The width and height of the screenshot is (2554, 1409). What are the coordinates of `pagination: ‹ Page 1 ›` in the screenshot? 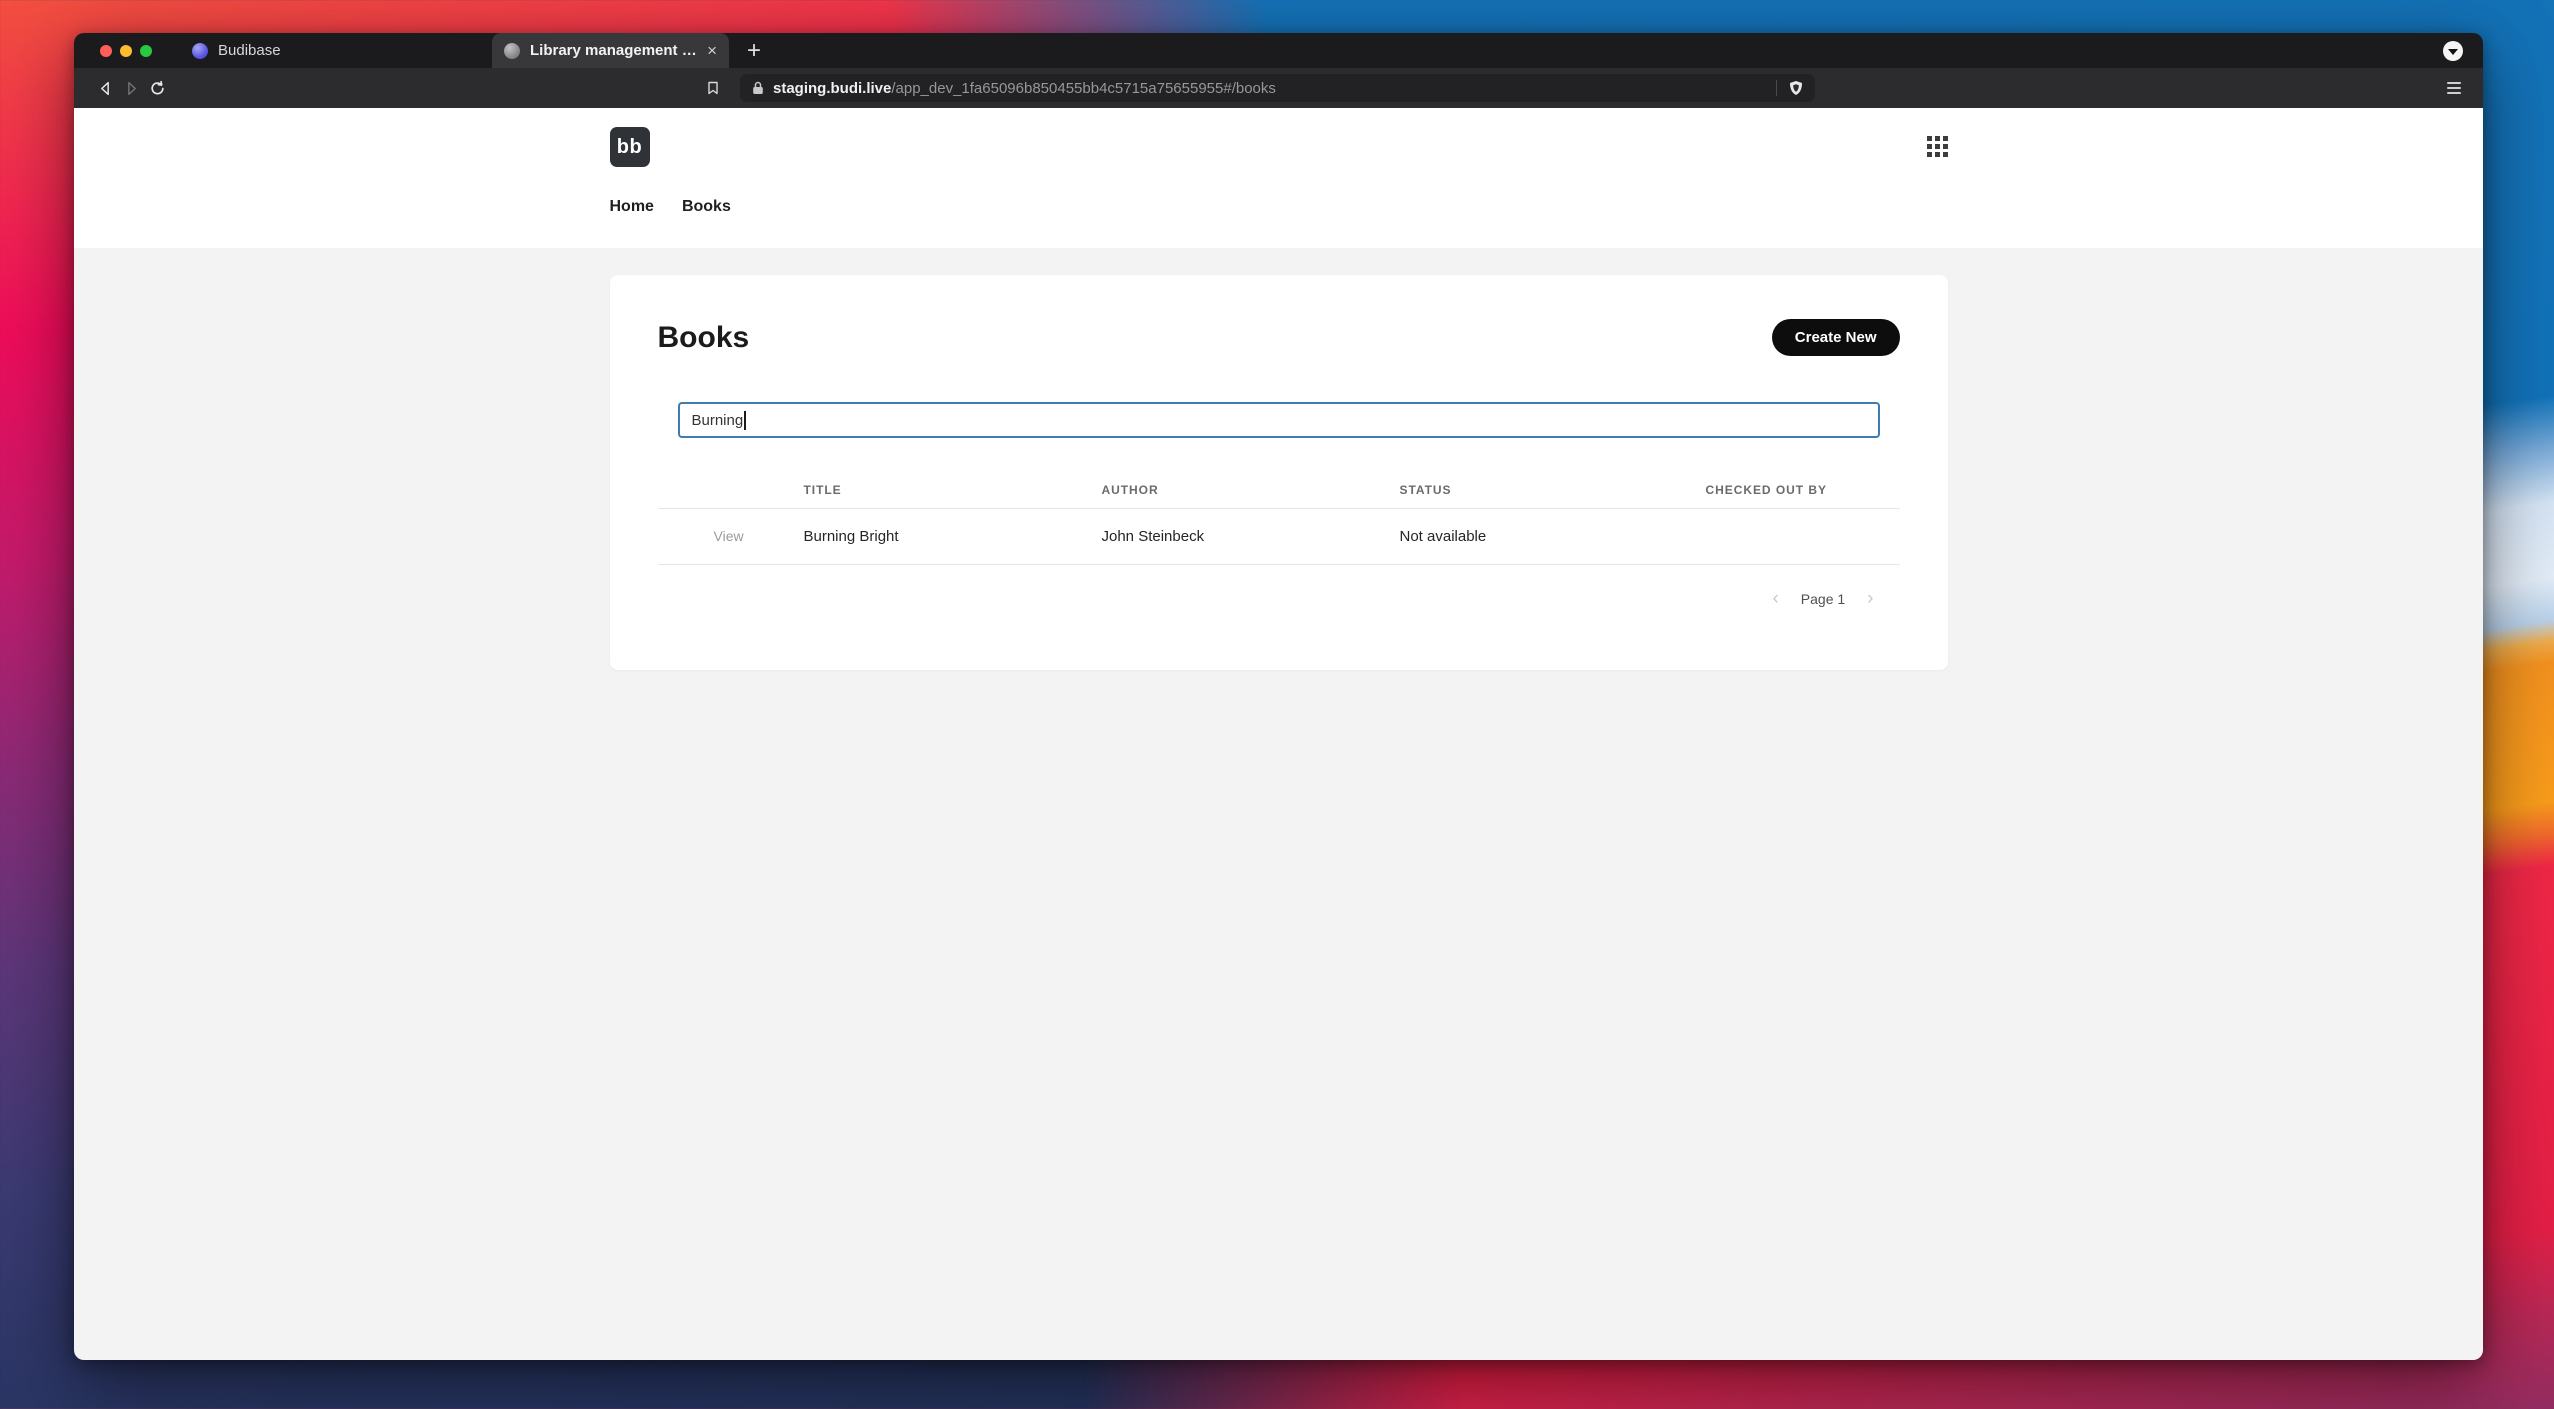 It's located at (1279, 598).